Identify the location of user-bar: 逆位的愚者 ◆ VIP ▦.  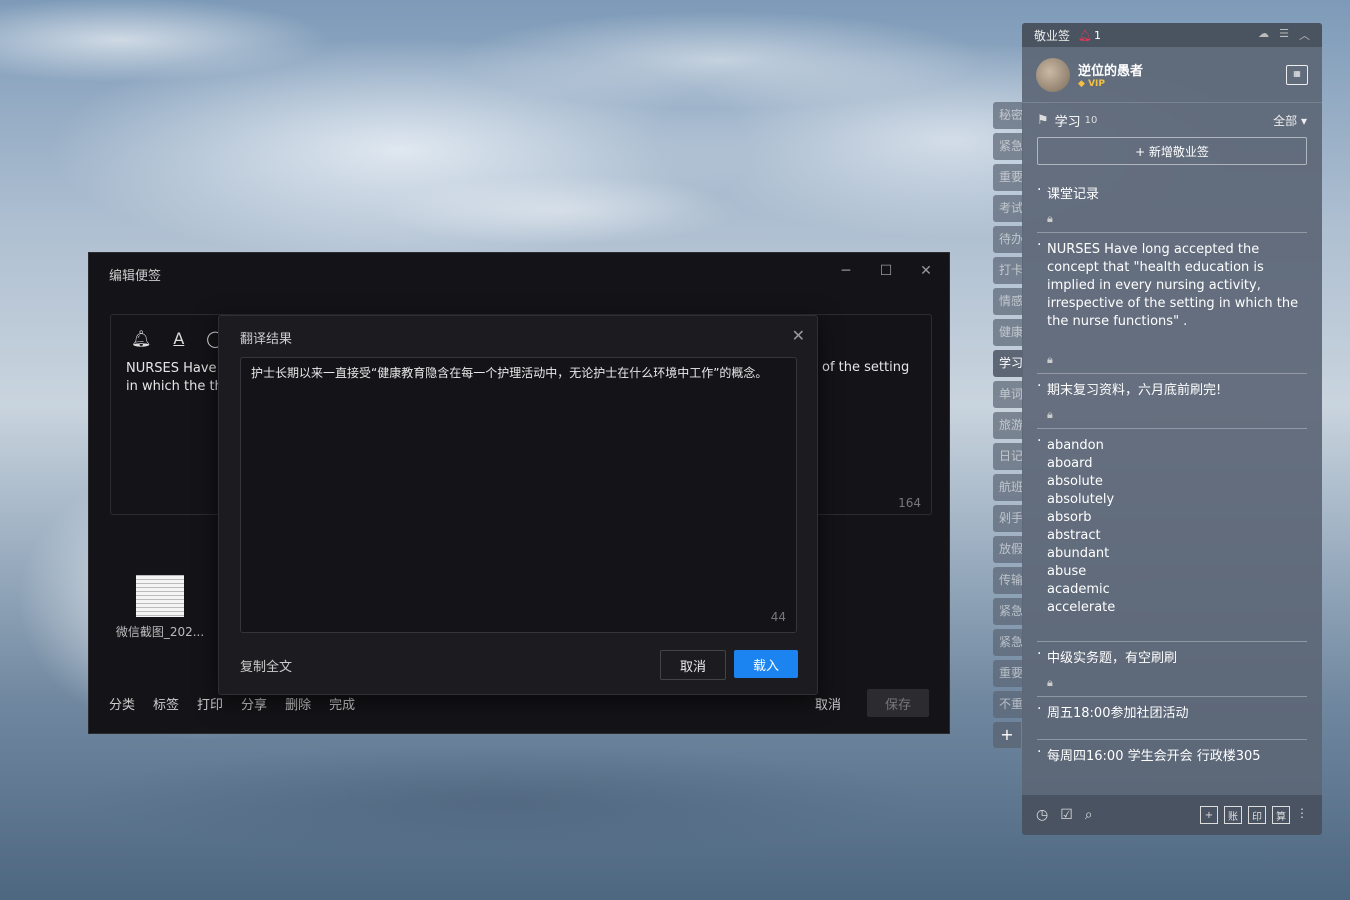
(1172, 75).